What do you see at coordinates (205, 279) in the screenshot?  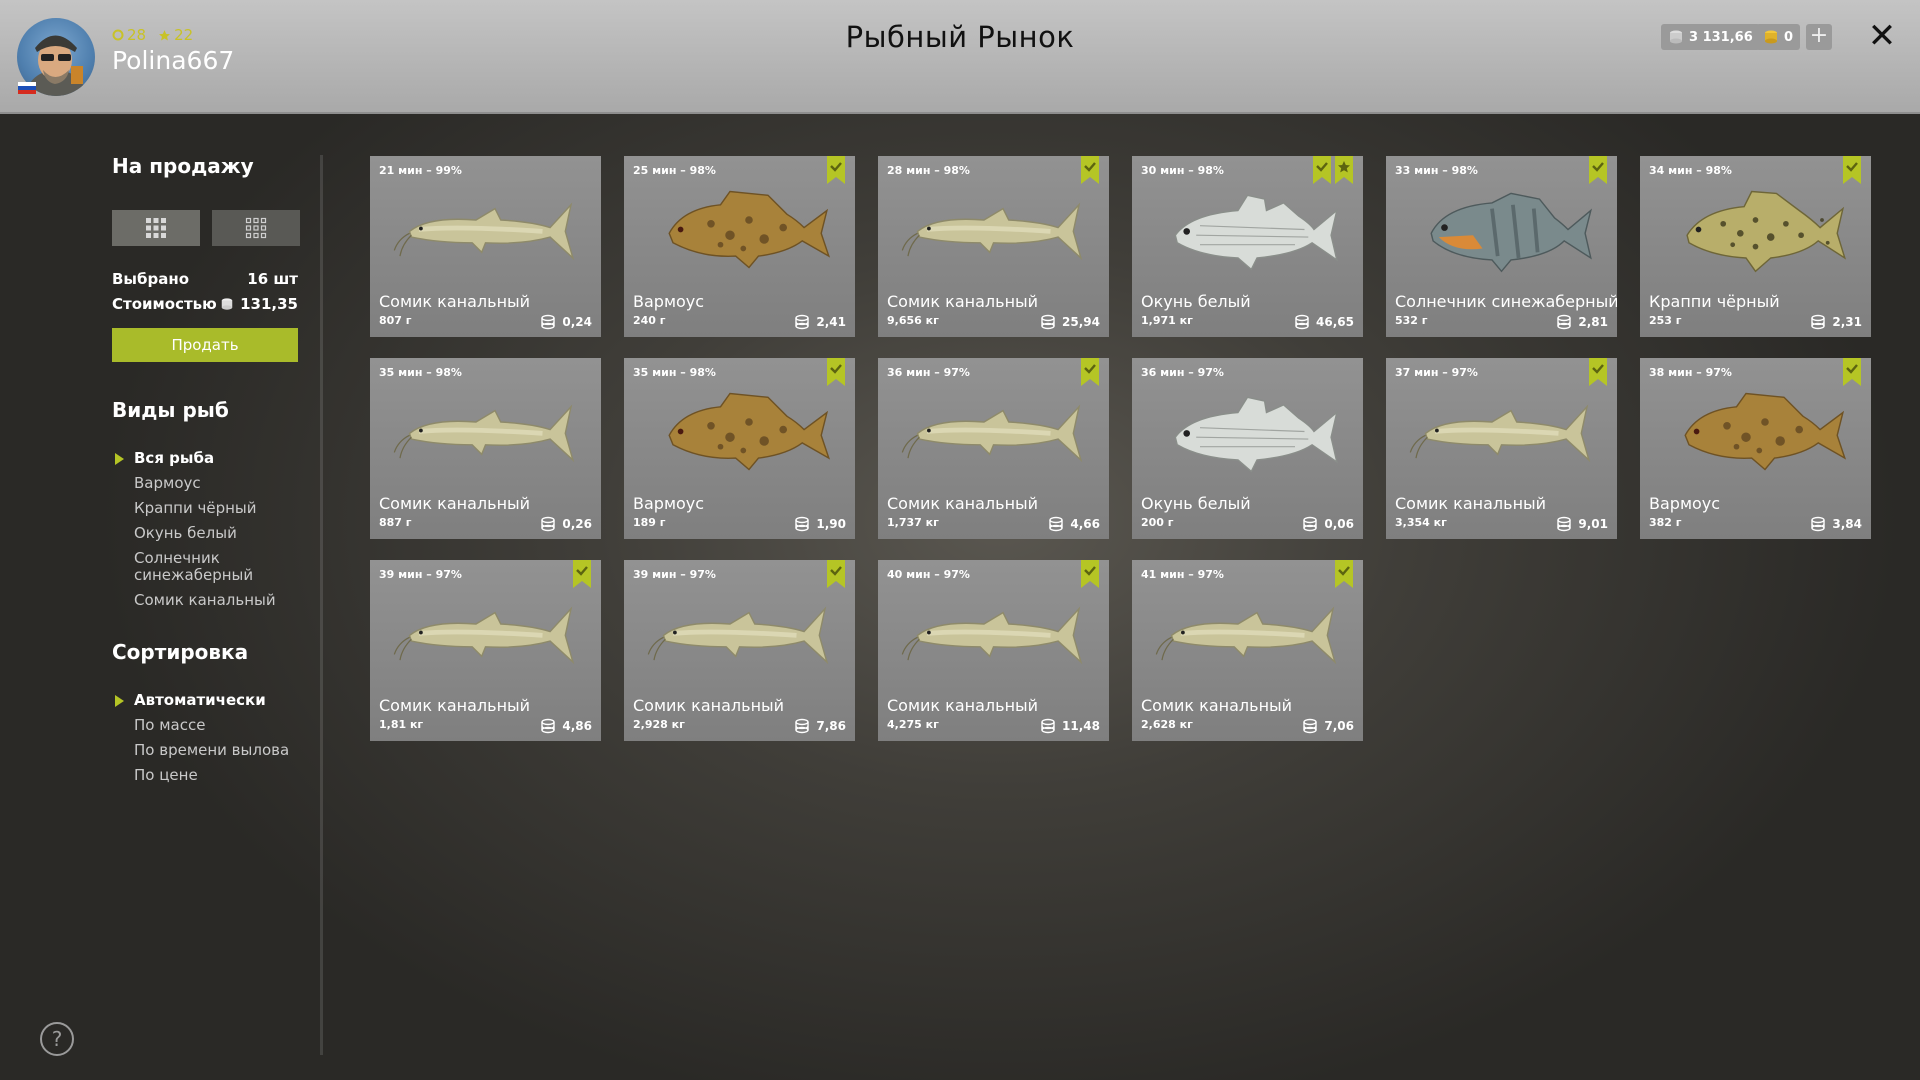 I see `selected-row: Выбрано 16 шт` at bounding box center [205, 279].